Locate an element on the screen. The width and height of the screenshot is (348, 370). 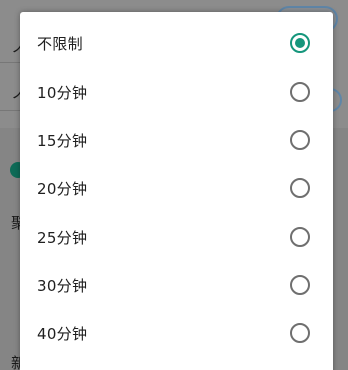
option-30-minutes: 30分钟 is located at coordinates (176, 285).